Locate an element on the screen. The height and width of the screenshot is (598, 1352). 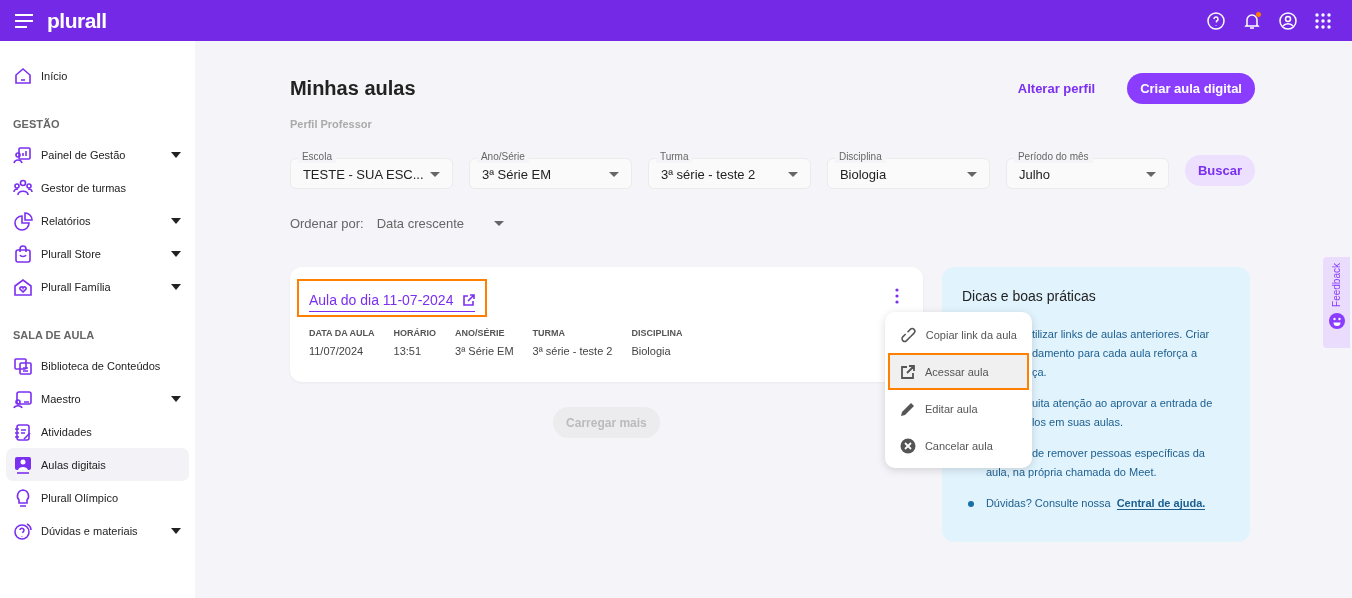
sidebar-item: Dúvidas e materiais is located at coordinates (97, 530).